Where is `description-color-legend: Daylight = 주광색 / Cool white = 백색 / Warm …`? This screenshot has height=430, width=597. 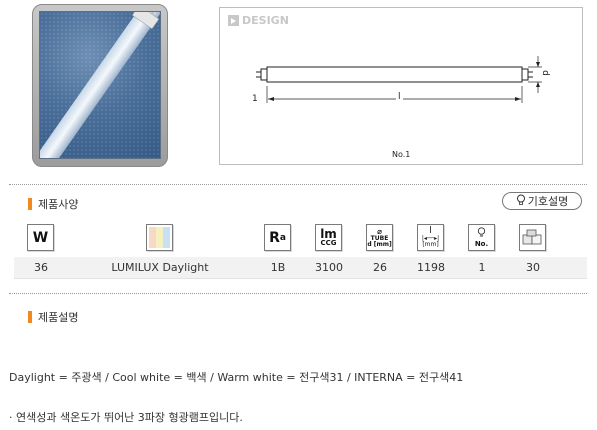 description-color-legend: Daylight = 주광색 / Cool white = 백색 / Warm … is located at coordinates (236, 377).